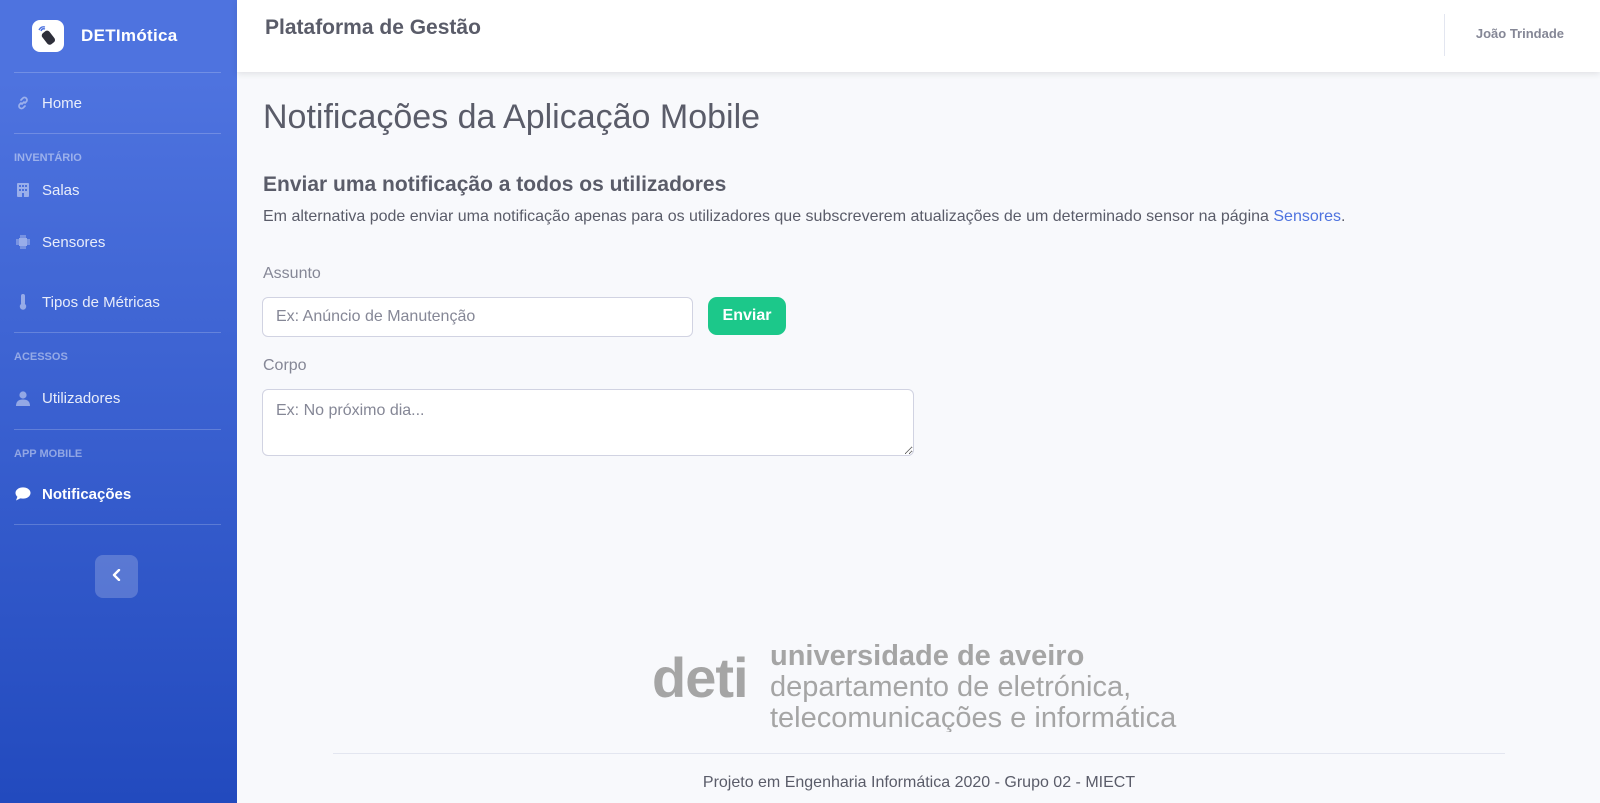 The height and width of the screenshot is (803, 1600). What do you see at coordinates (117, 524) in the screenshot?
I see `sidebar-divider` at bounding box center [117, 524].